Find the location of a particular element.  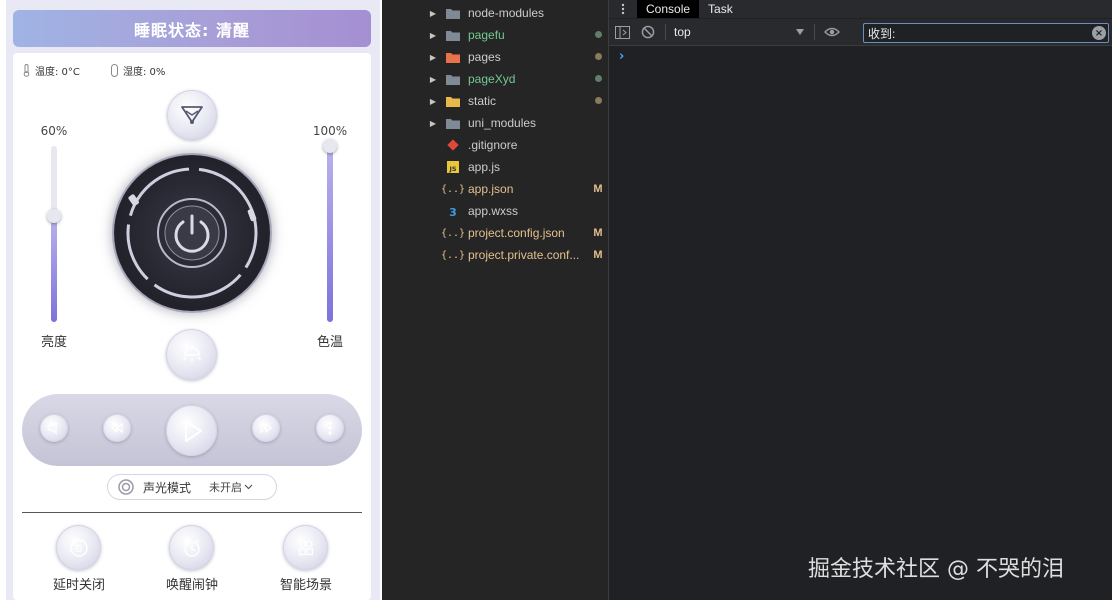

svg-text: 3 is located at coordinates (453, 211).